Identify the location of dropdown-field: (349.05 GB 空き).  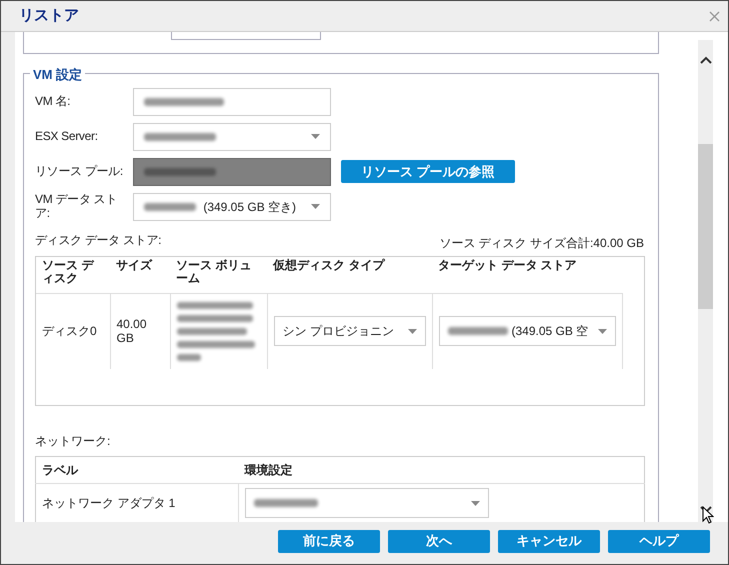
(232, 206).